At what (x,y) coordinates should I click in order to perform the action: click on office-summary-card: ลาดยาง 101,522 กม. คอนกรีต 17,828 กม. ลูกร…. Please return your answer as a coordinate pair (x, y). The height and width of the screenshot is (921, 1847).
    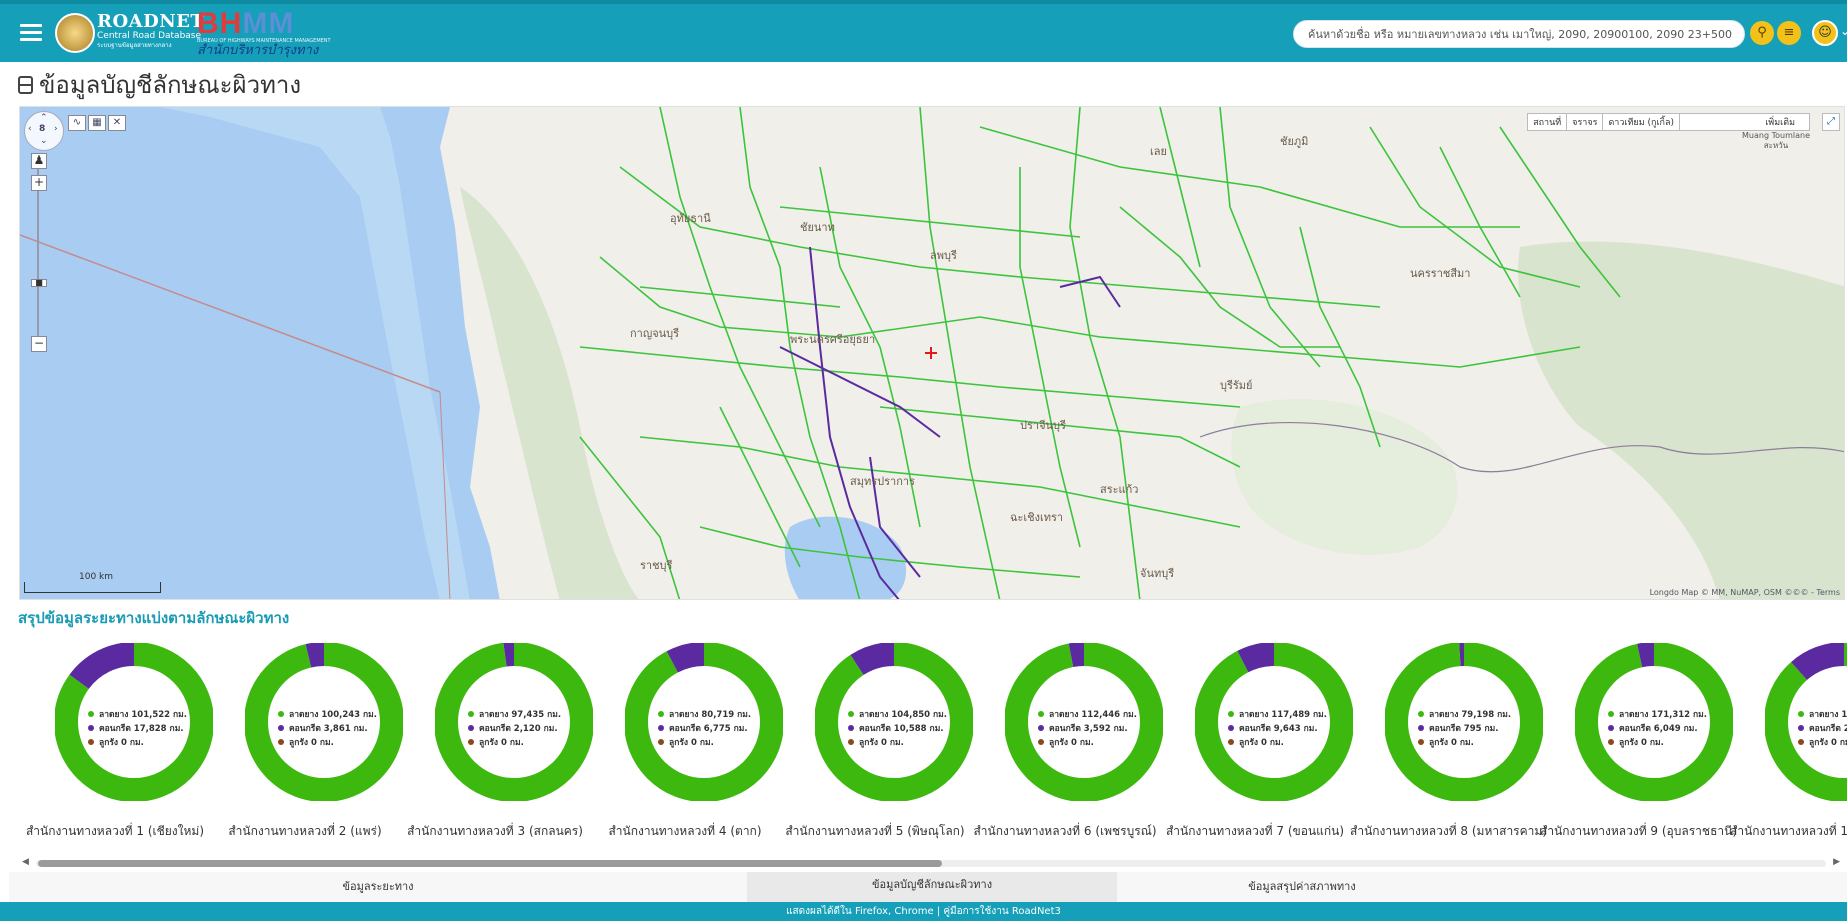
    Looking at the image, I should click on (116, 745).